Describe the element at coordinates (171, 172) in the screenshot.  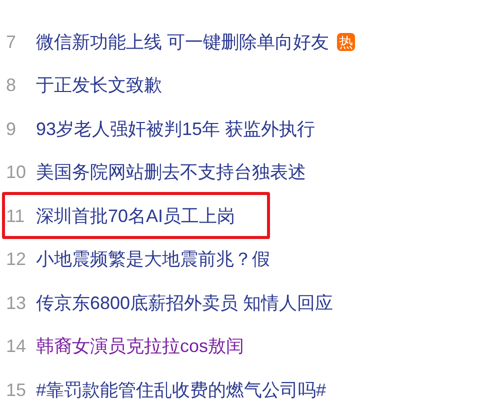
I see `hot-search-link: 美国务院网站删去不支持台独表述` at that location.